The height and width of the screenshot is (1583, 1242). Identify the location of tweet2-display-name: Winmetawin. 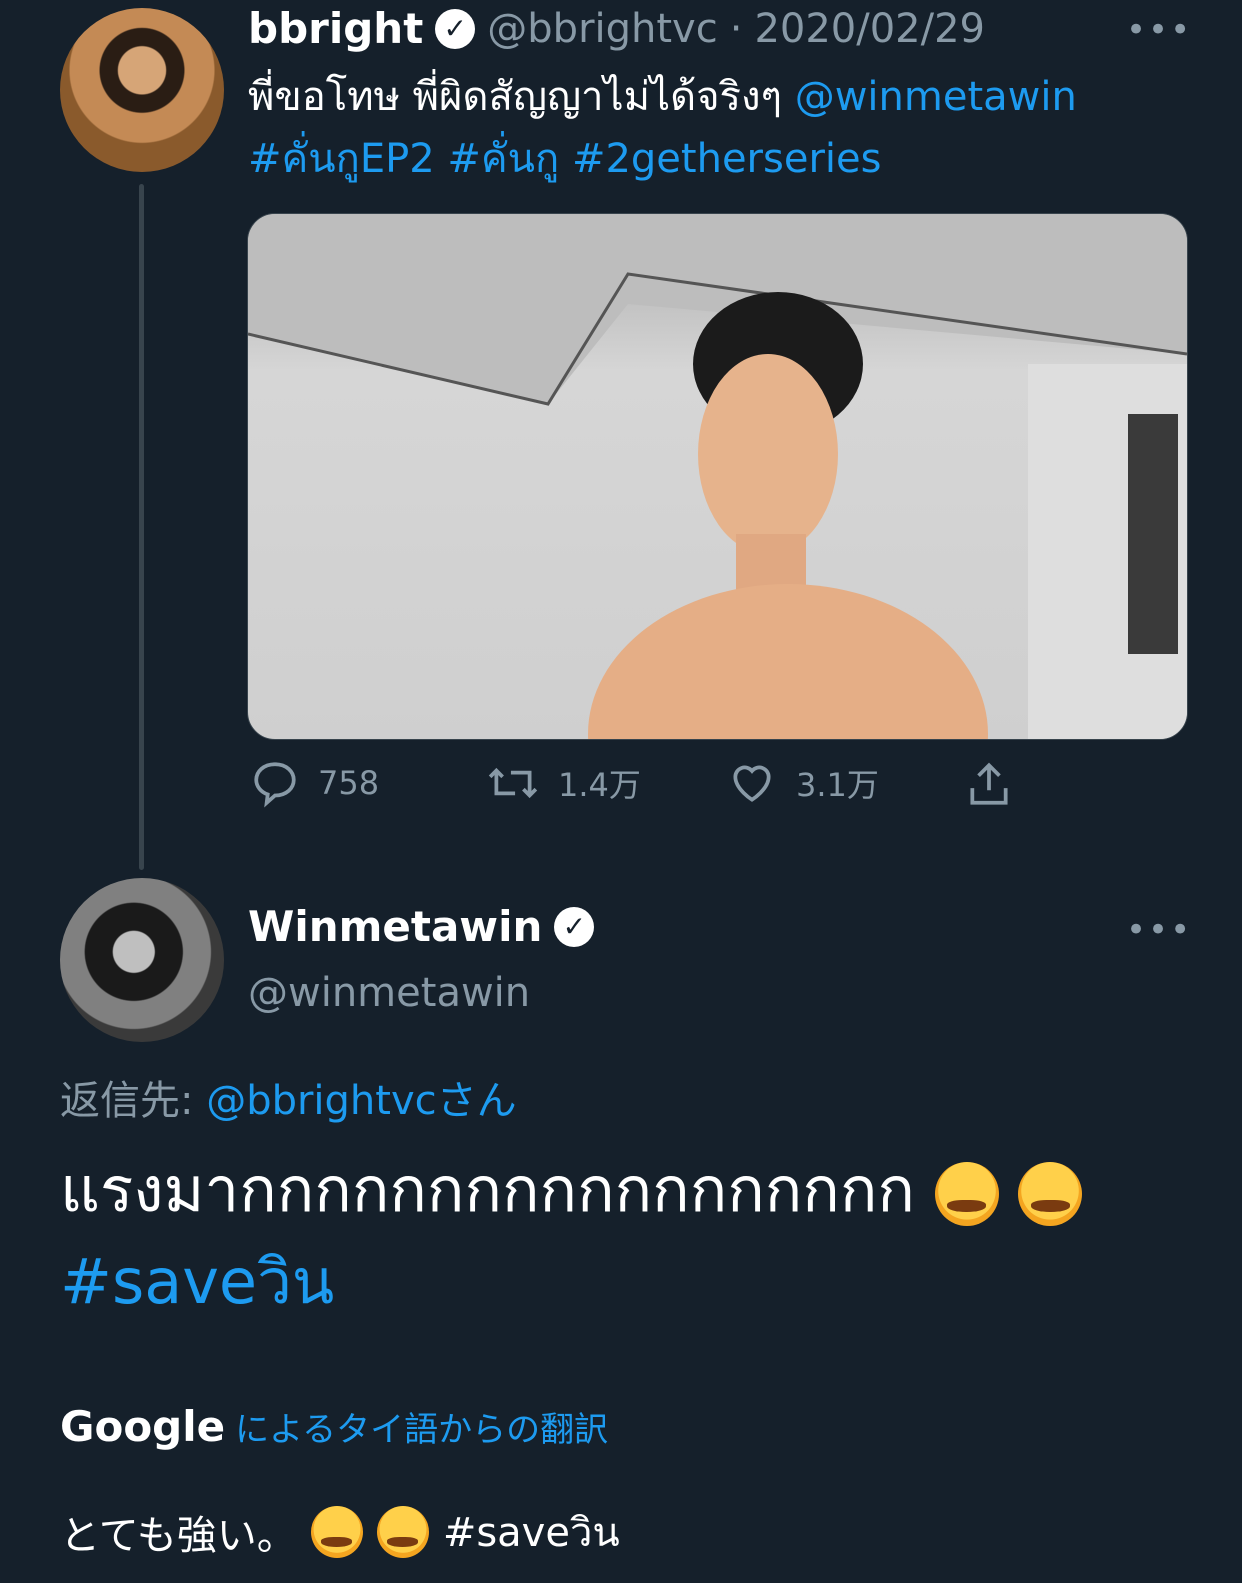
(395, 927).